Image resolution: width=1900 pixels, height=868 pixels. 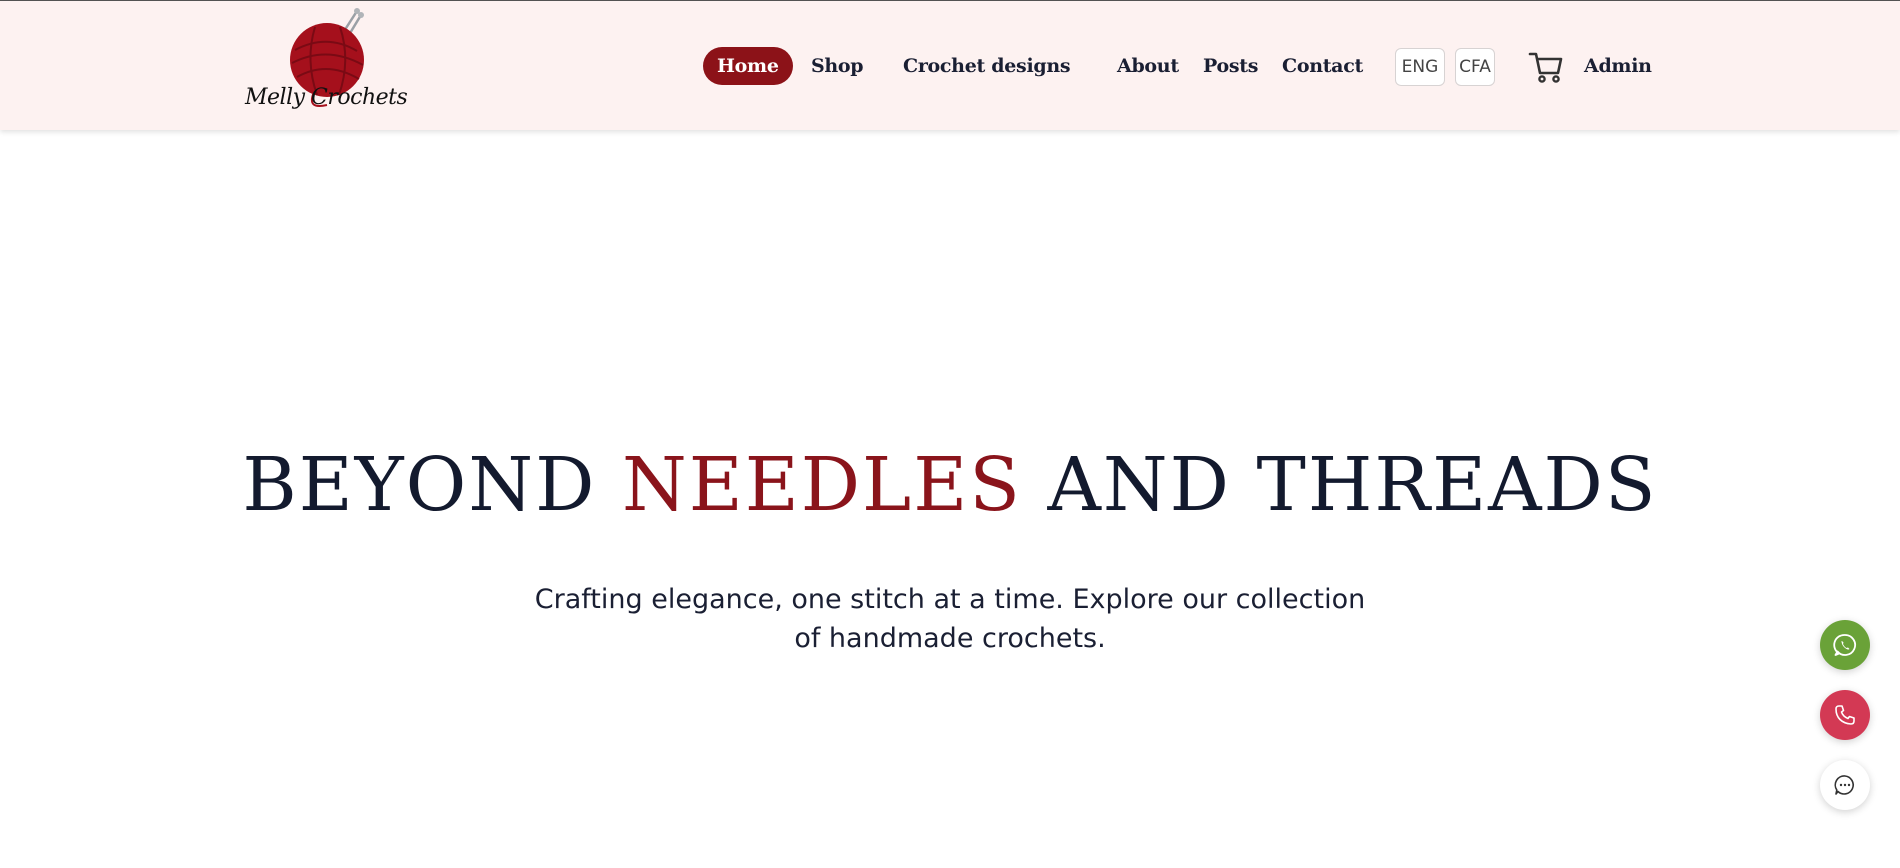 I want to click on chat-button, so click(x=1845, y=785).